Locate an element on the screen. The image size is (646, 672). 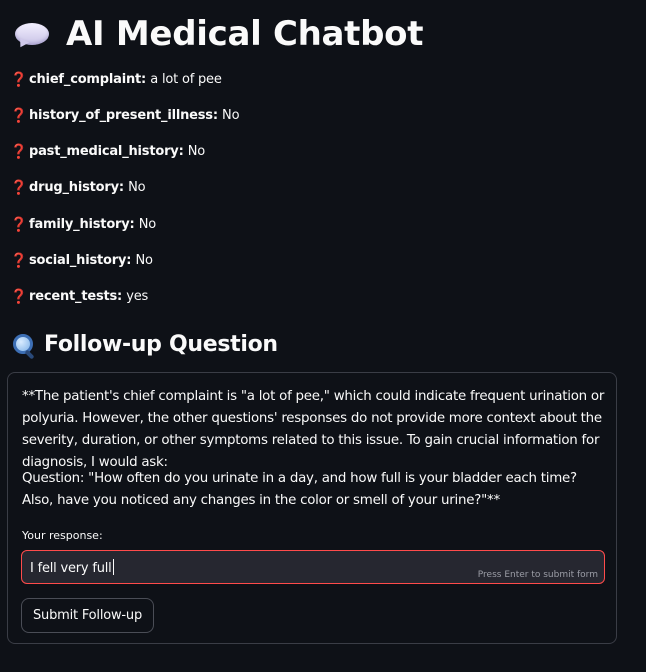
field-social-history: ❓ social_history: No is located at coordinates (81, 261).